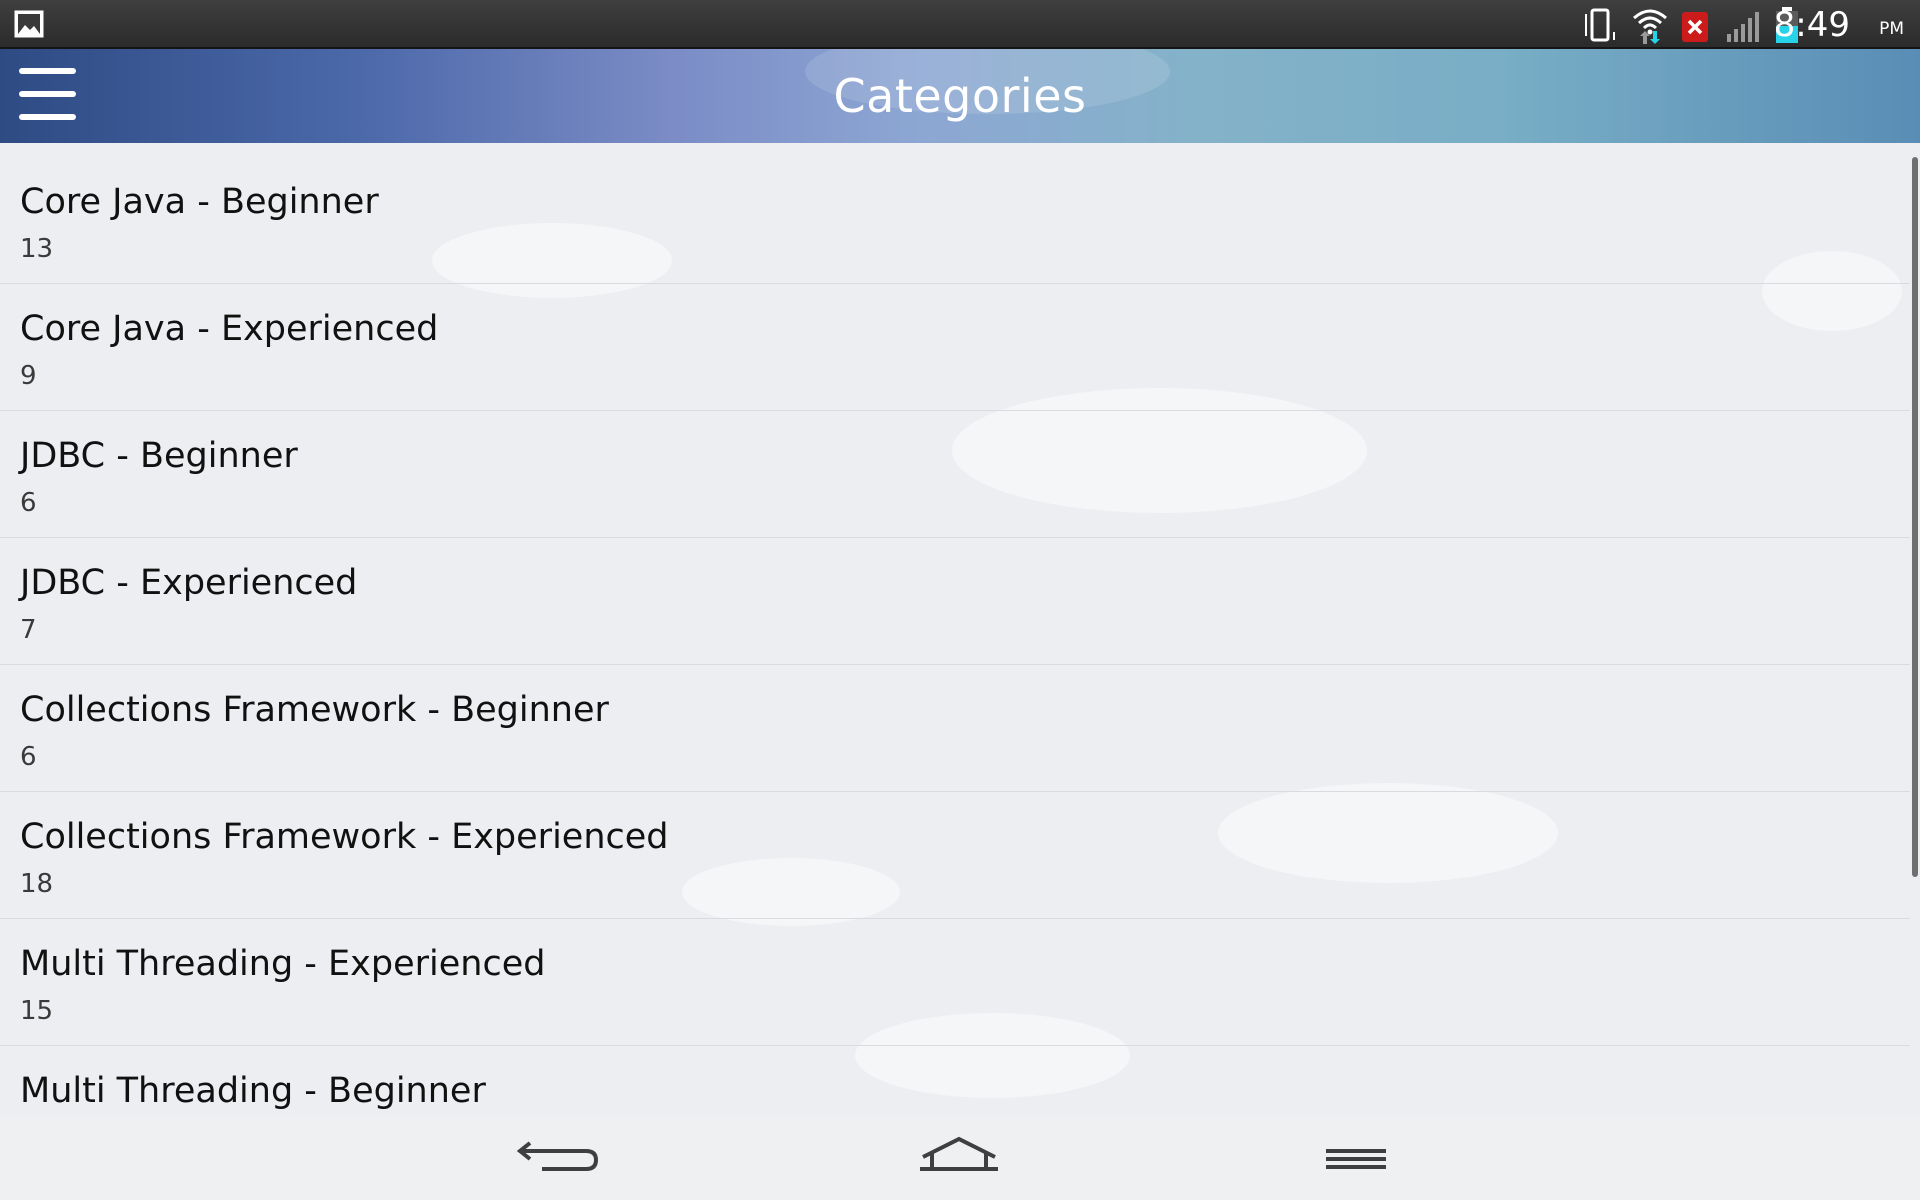 The width and height of the screenshot is (1920, 1200). I want to click on wifi-icon, so click(1650, 26).